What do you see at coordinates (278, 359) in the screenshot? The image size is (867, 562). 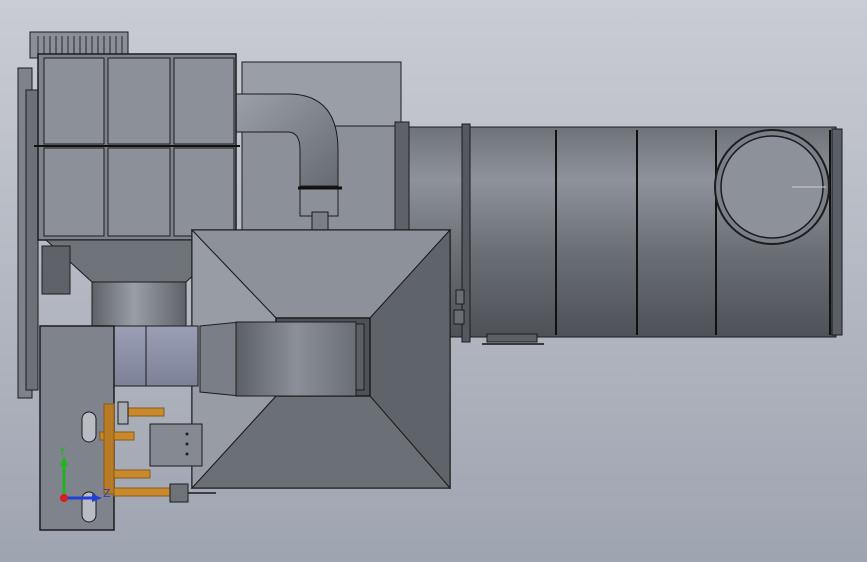 I see `inlet-duct` at bounding box center [278, 359].